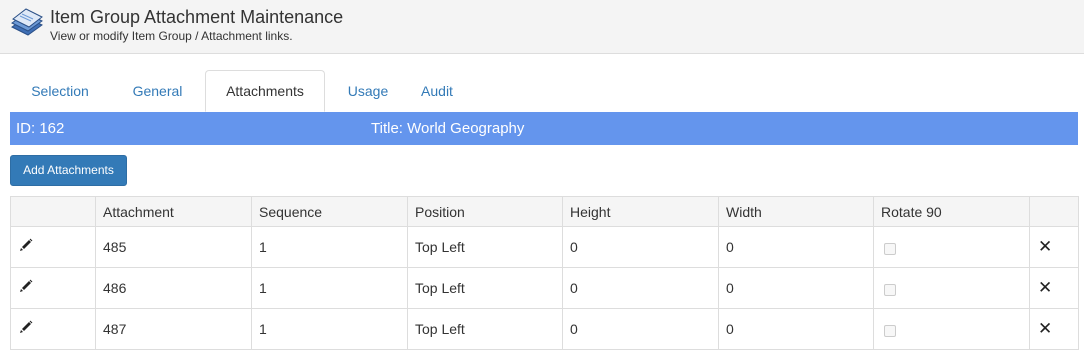 This screenshot has height=350, width=1084. What do you see at coordinates (437, 91) in the screenshot?
I see `tab-audit: Audit` at bounding box center [437, 91].